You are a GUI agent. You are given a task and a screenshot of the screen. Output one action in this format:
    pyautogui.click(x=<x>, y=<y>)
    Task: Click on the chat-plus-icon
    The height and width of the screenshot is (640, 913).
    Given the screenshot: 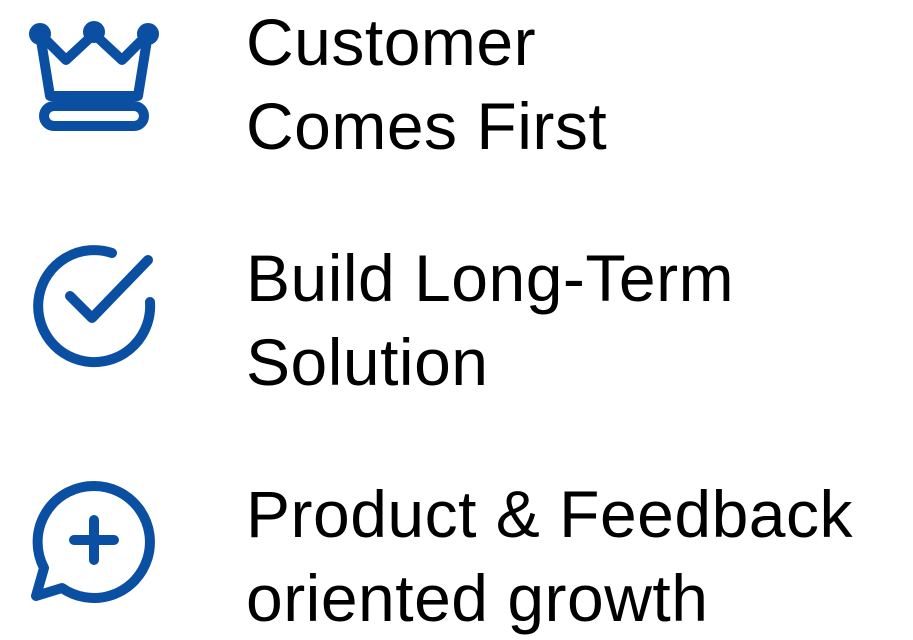 What is the action you would take?
    pyautogui.click(x=94, y=540)
    